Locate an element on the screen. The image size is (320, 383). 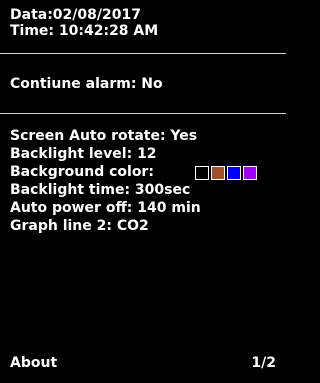
background-color-setting: Background color: is located at coordinates (133, 172).